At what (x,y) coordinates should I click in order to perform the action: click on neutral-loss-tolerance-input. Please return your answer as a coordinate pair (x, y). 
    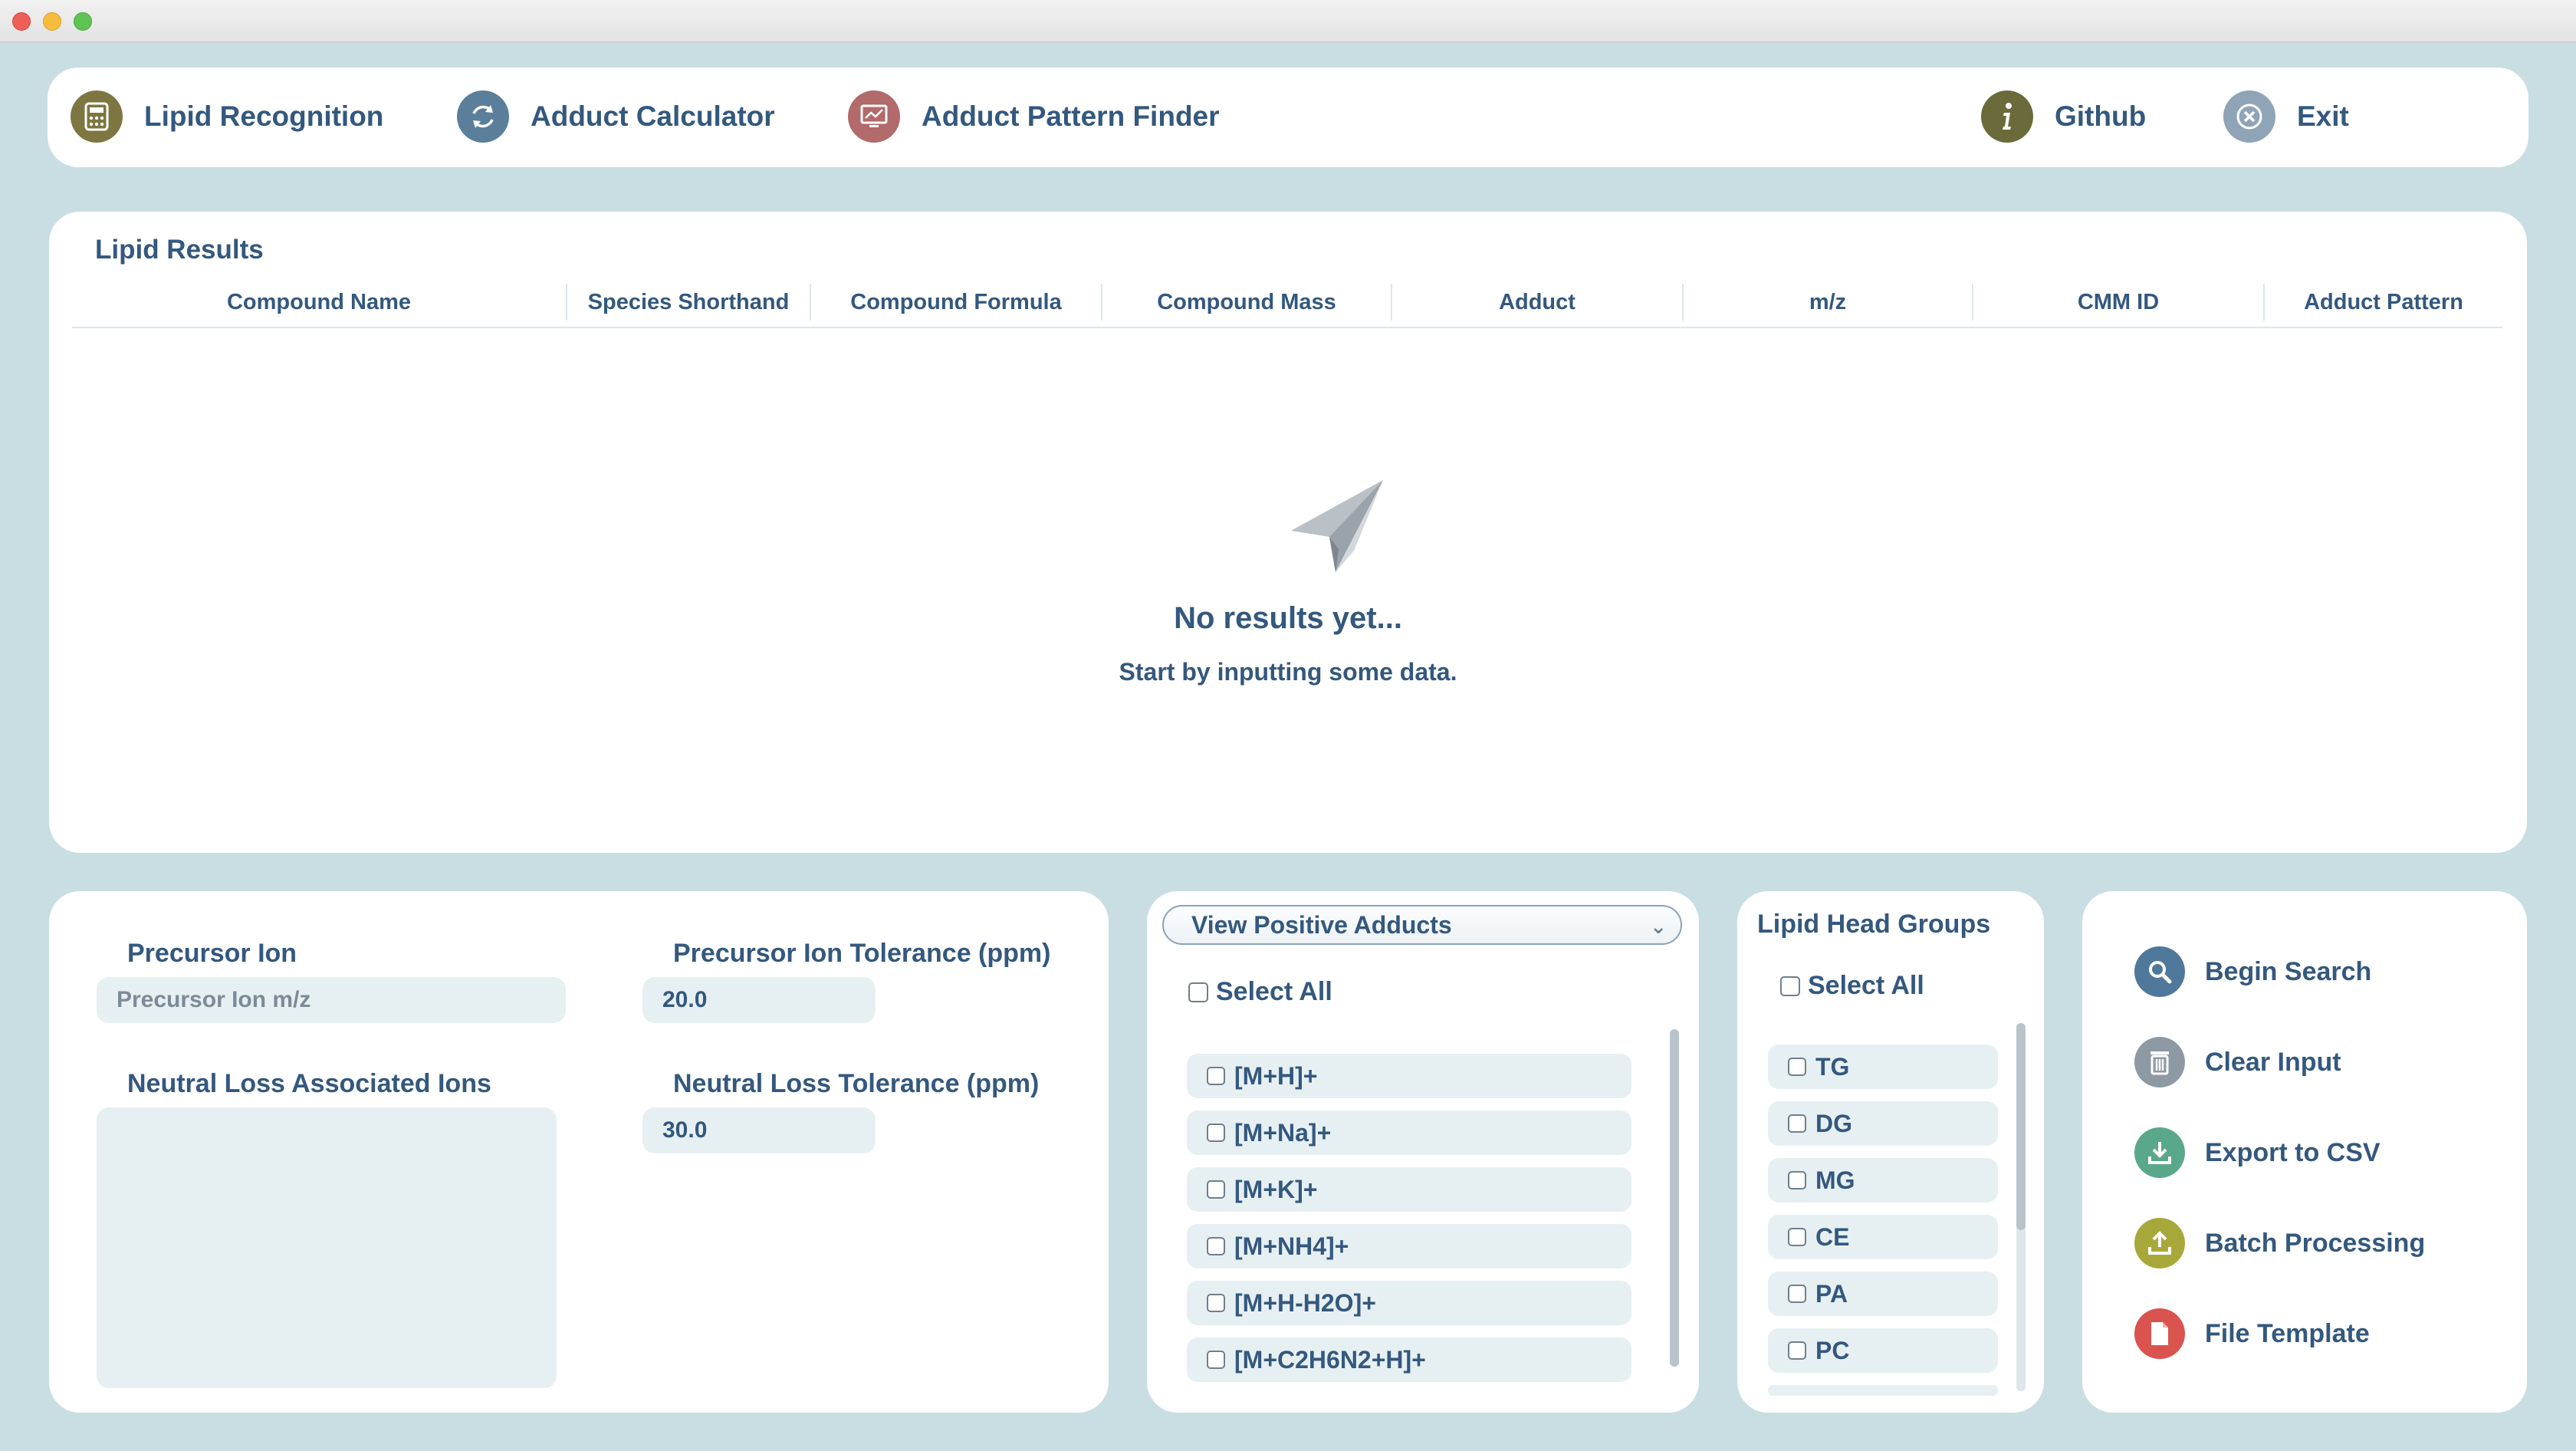
    Looking at the image, I should click on (759, 1130).